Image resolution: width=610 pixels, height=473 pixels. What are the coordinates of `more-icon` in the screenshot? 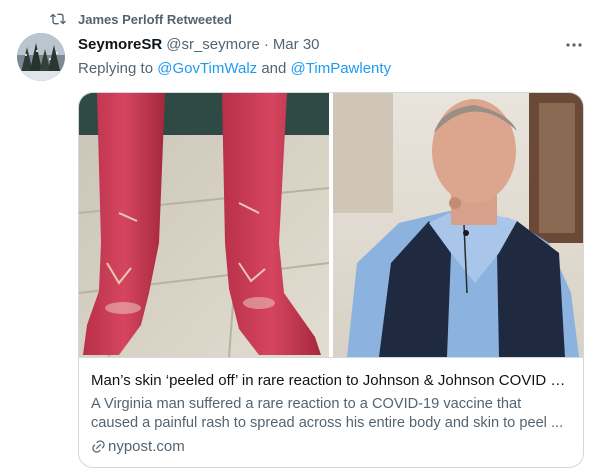 It's located at (574, 45).